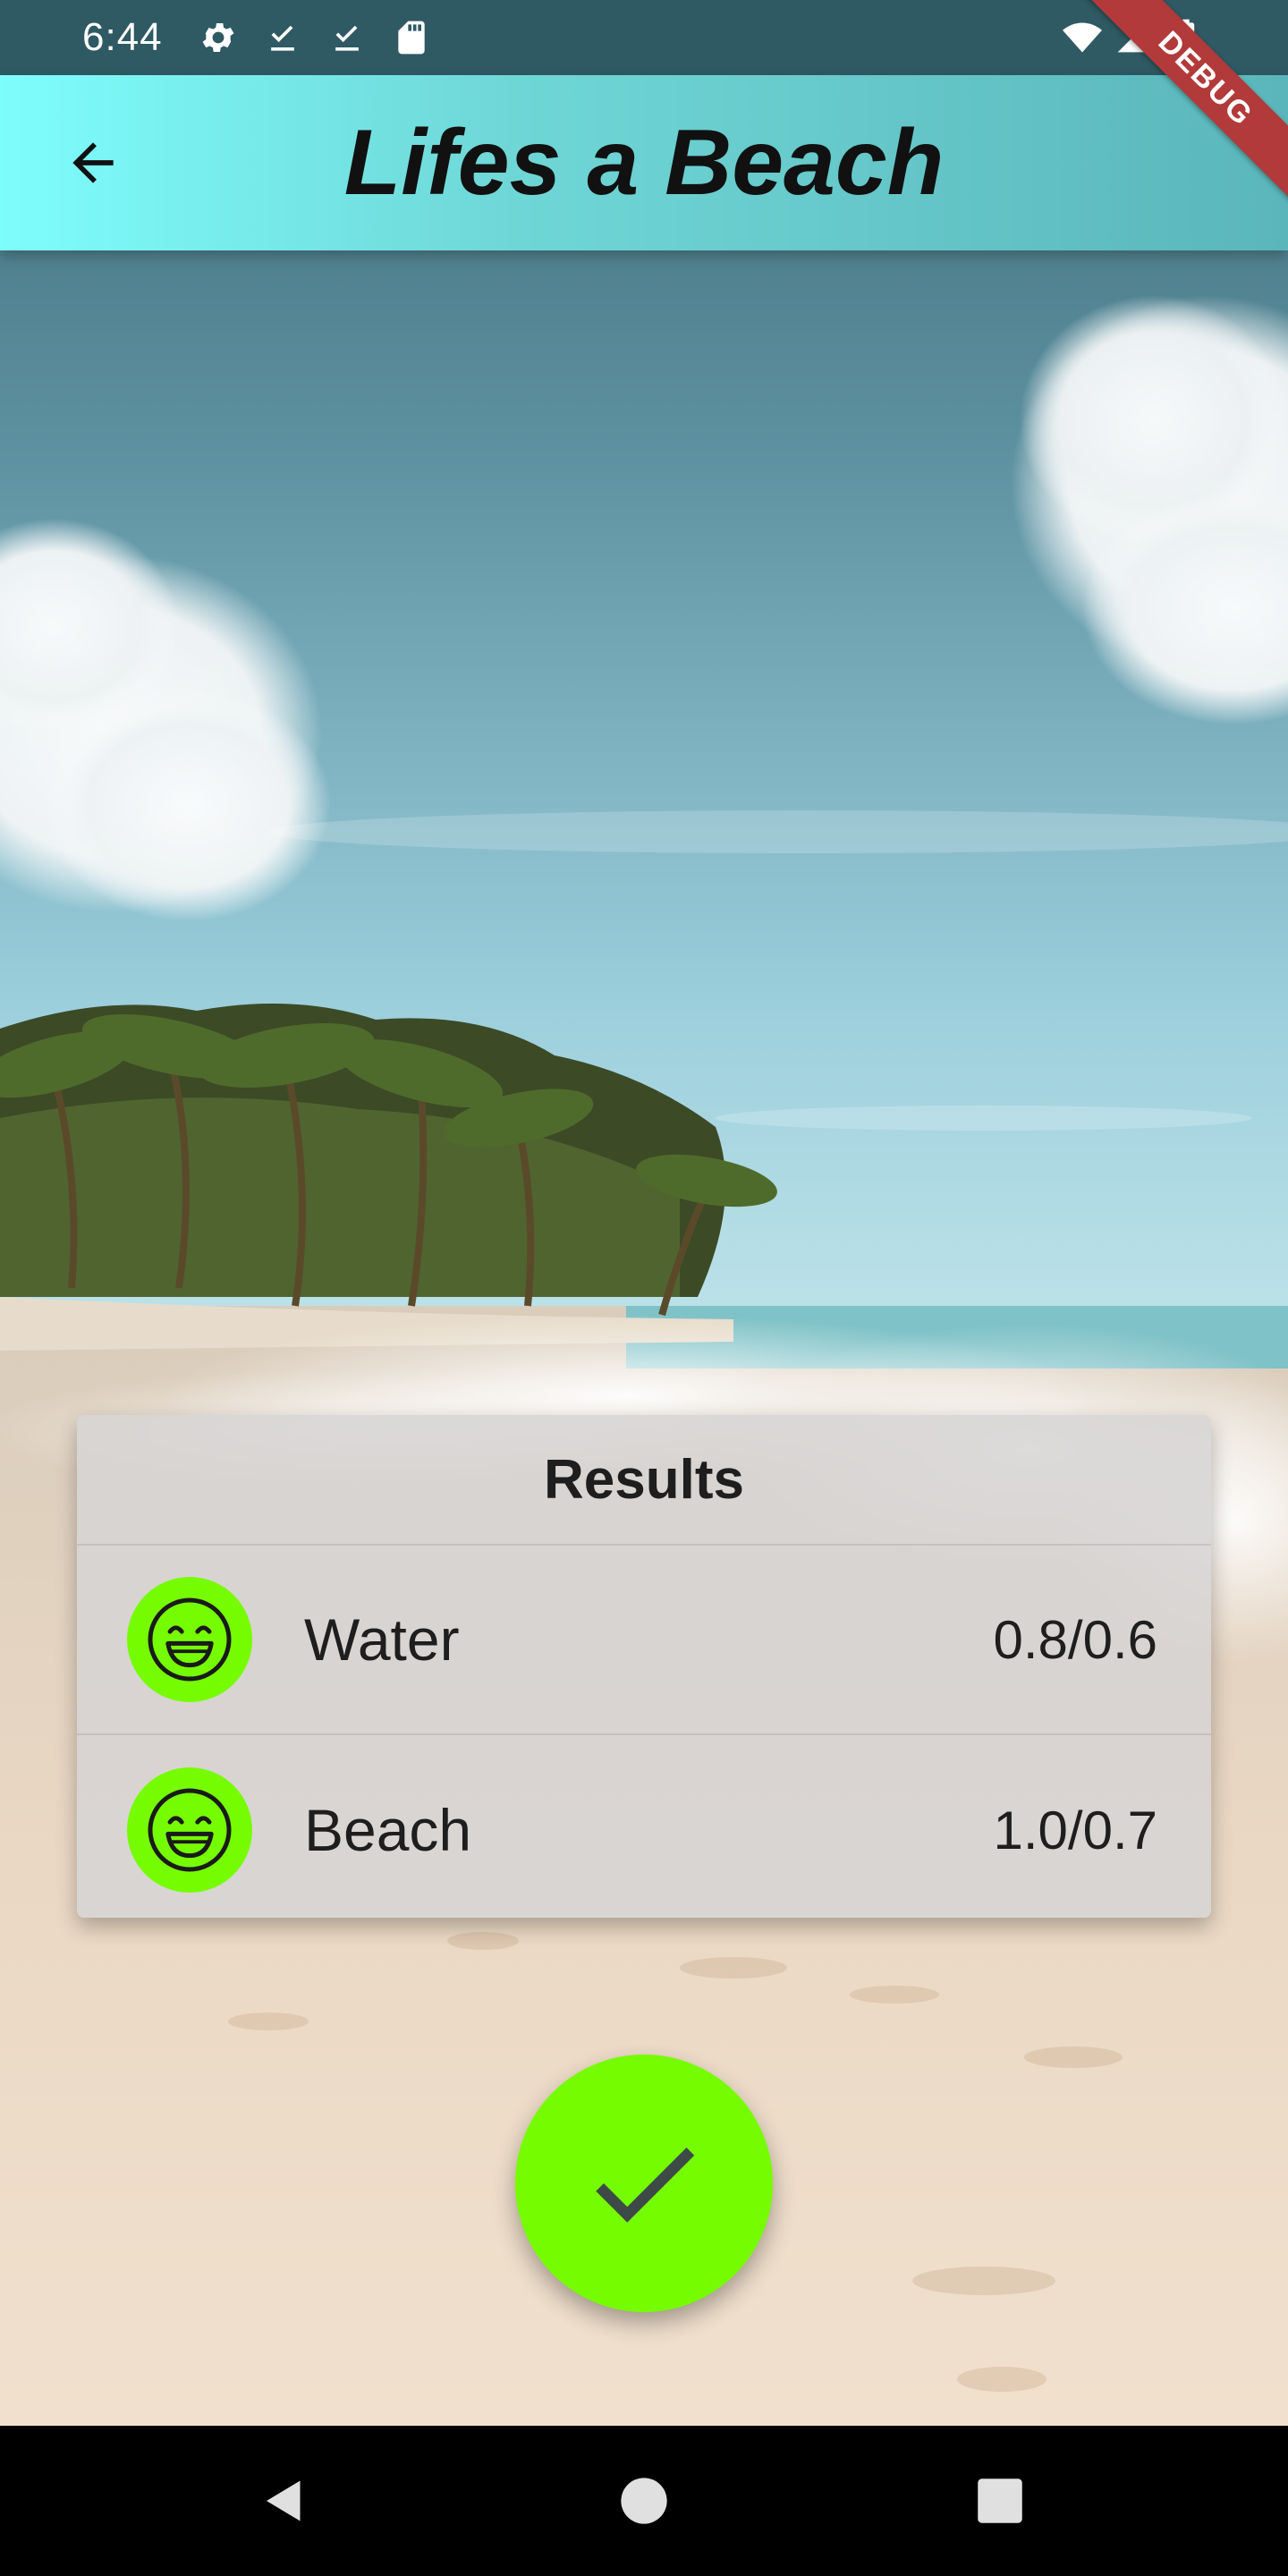  Describe the element at coordinates (1082, 35) in the screenshot. I see `wifi-icon` at that location.